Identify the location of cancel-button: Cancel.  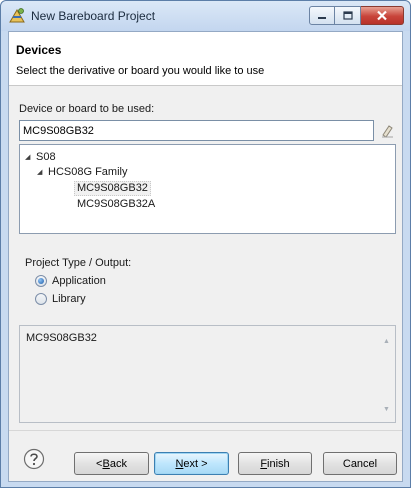
(360, 463).